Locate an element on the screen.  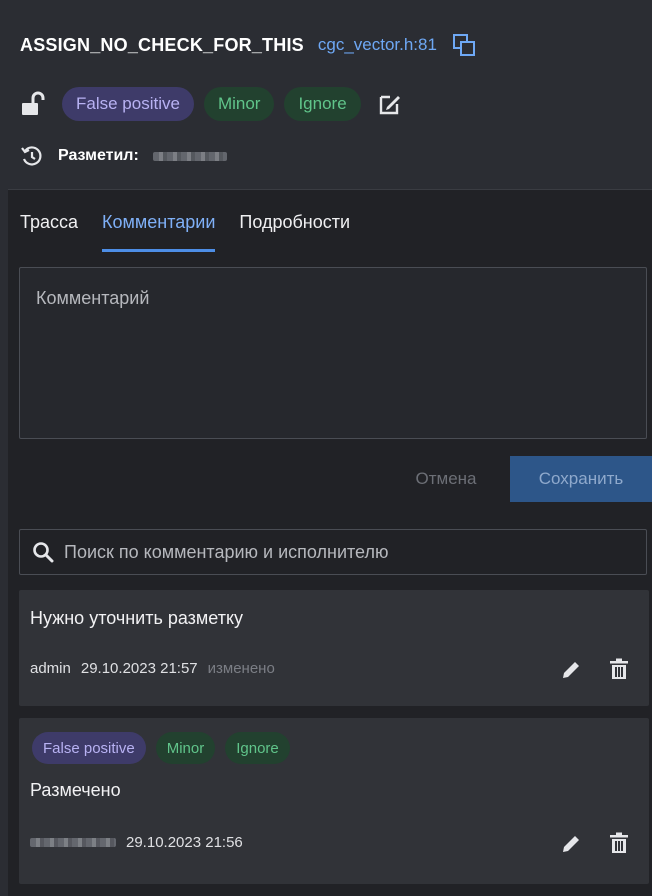
comment-meta: 29.10.2023 21:56 is located at coordinates (136, 842).